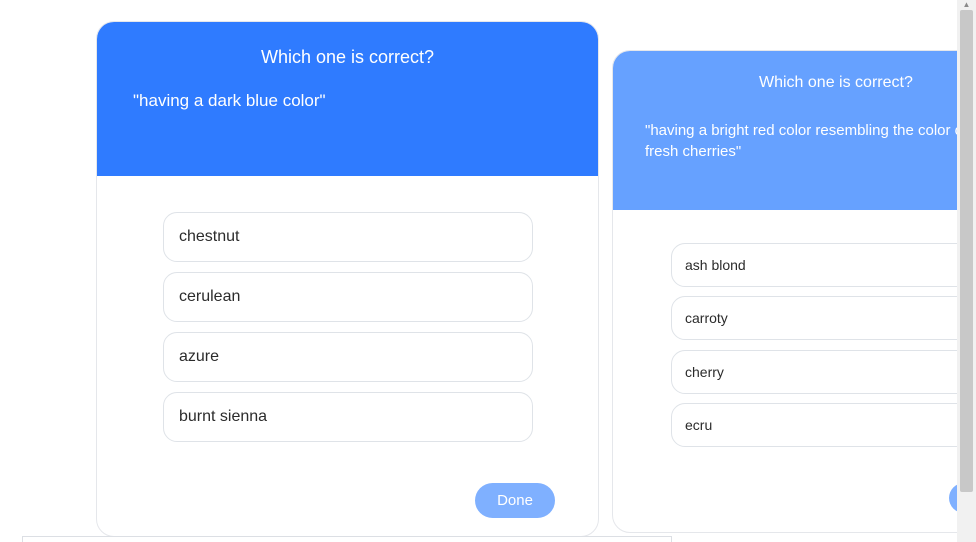  Describe the element at coordinates (348, 297) in the screenshot. I see `answer-option-cerulean: cerulean` at that location.